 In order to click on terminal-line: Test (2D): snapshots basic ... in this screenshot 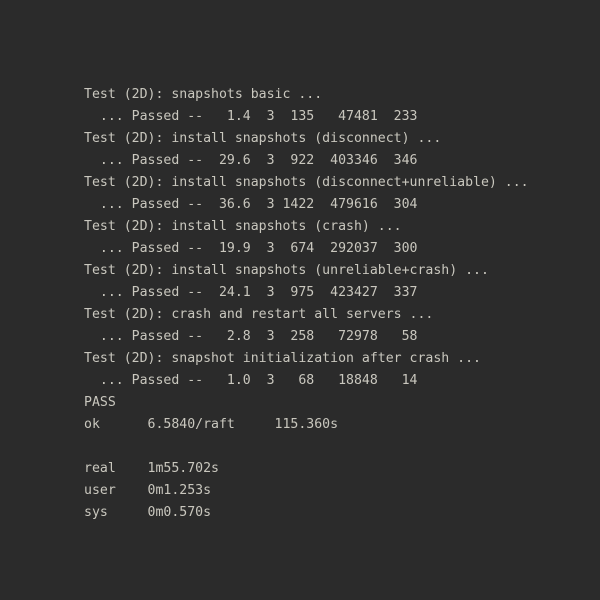, I will do `click(203, 94)`.